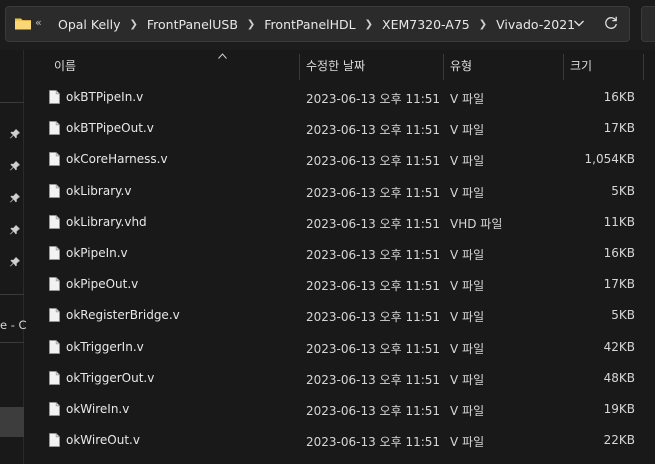 This screenshot has width=655, height=464. What do you see at coordinates (535, 24) in the screenshot?
I see `breadcrumb-item-vivado-2021: Vivado-2021` at bounding box center [535, 24].